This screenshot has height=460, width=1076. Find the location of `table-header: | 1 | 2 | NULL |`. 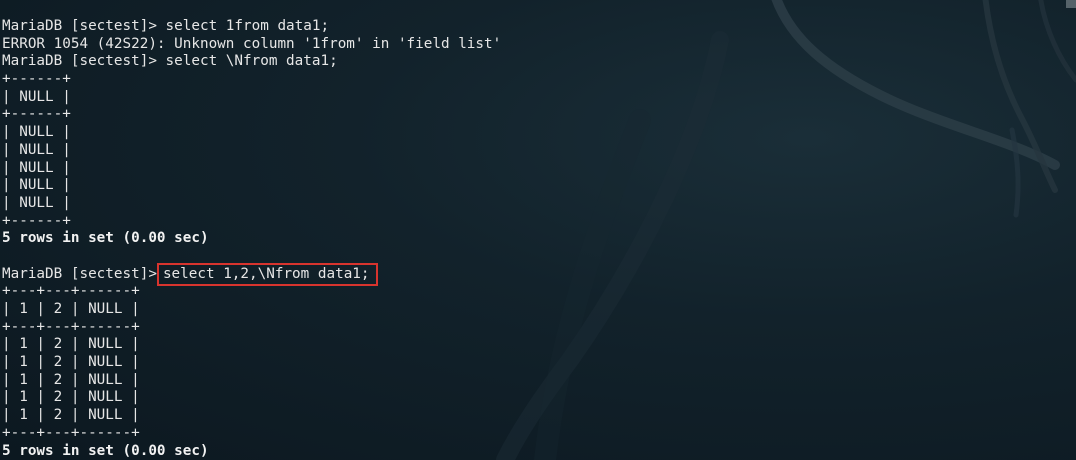

table-header: | 1 | 2 | NULL | is located at coordinates (71, 309).